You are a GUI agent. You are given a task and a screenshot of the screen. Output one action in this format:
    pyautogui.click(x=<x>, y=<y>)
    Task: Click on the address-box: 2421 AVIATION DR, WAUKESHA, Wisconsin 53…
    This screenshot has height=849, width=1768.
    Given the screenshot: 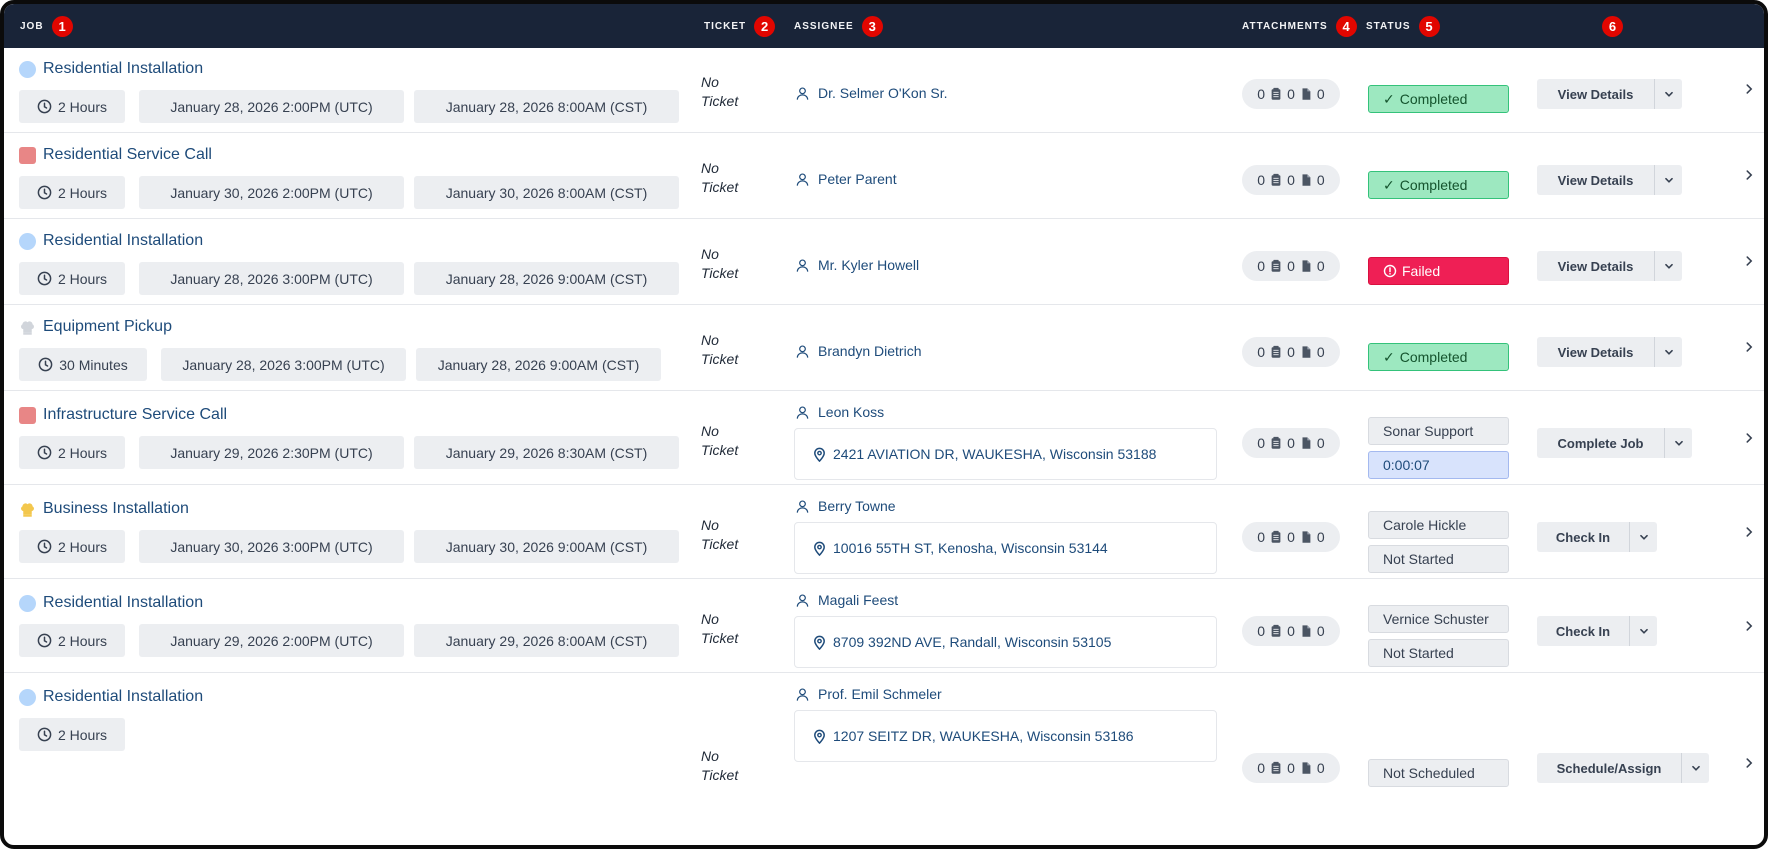 What is the action you would take?
    pyautogui.click(x=1005, y=454)
    